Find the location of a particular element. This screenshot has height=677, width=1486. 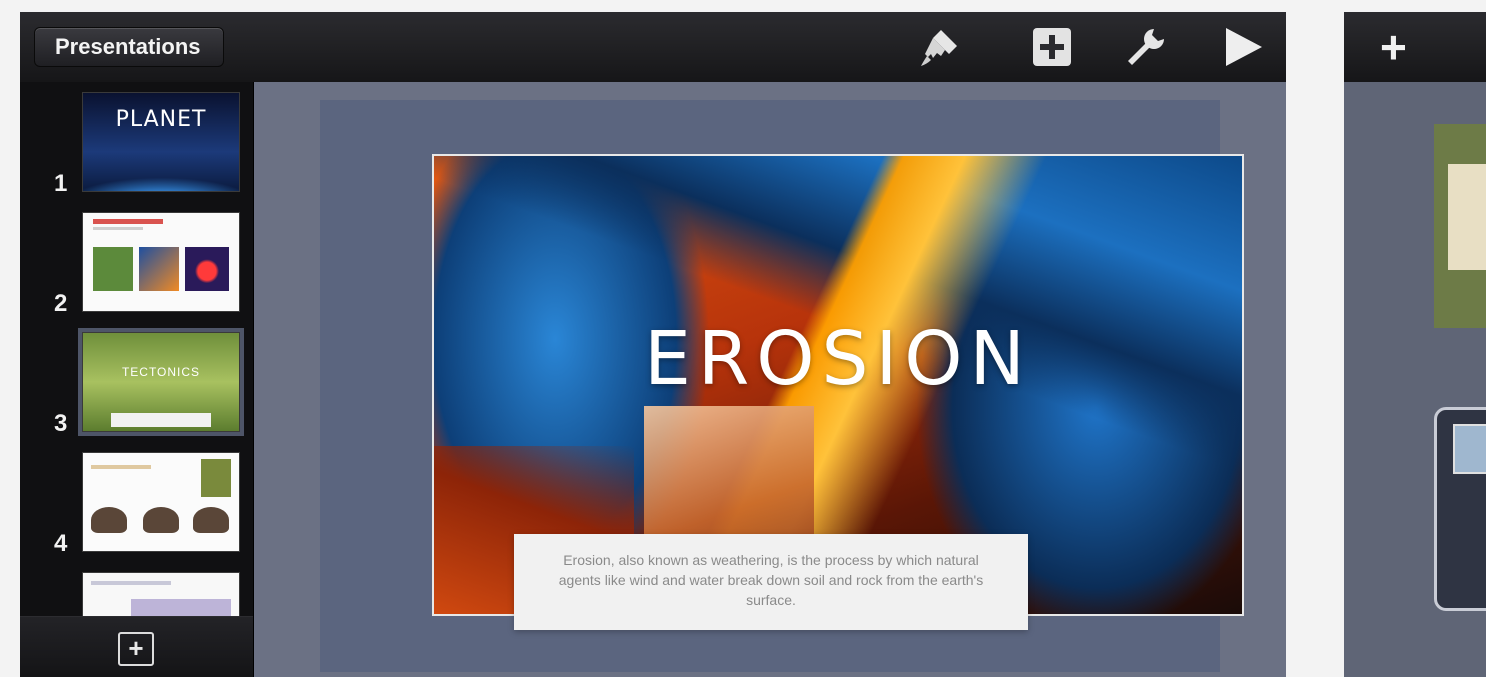

slide-thumbnail-3: 3 TECTONICS is located at coordinates (136, 382).